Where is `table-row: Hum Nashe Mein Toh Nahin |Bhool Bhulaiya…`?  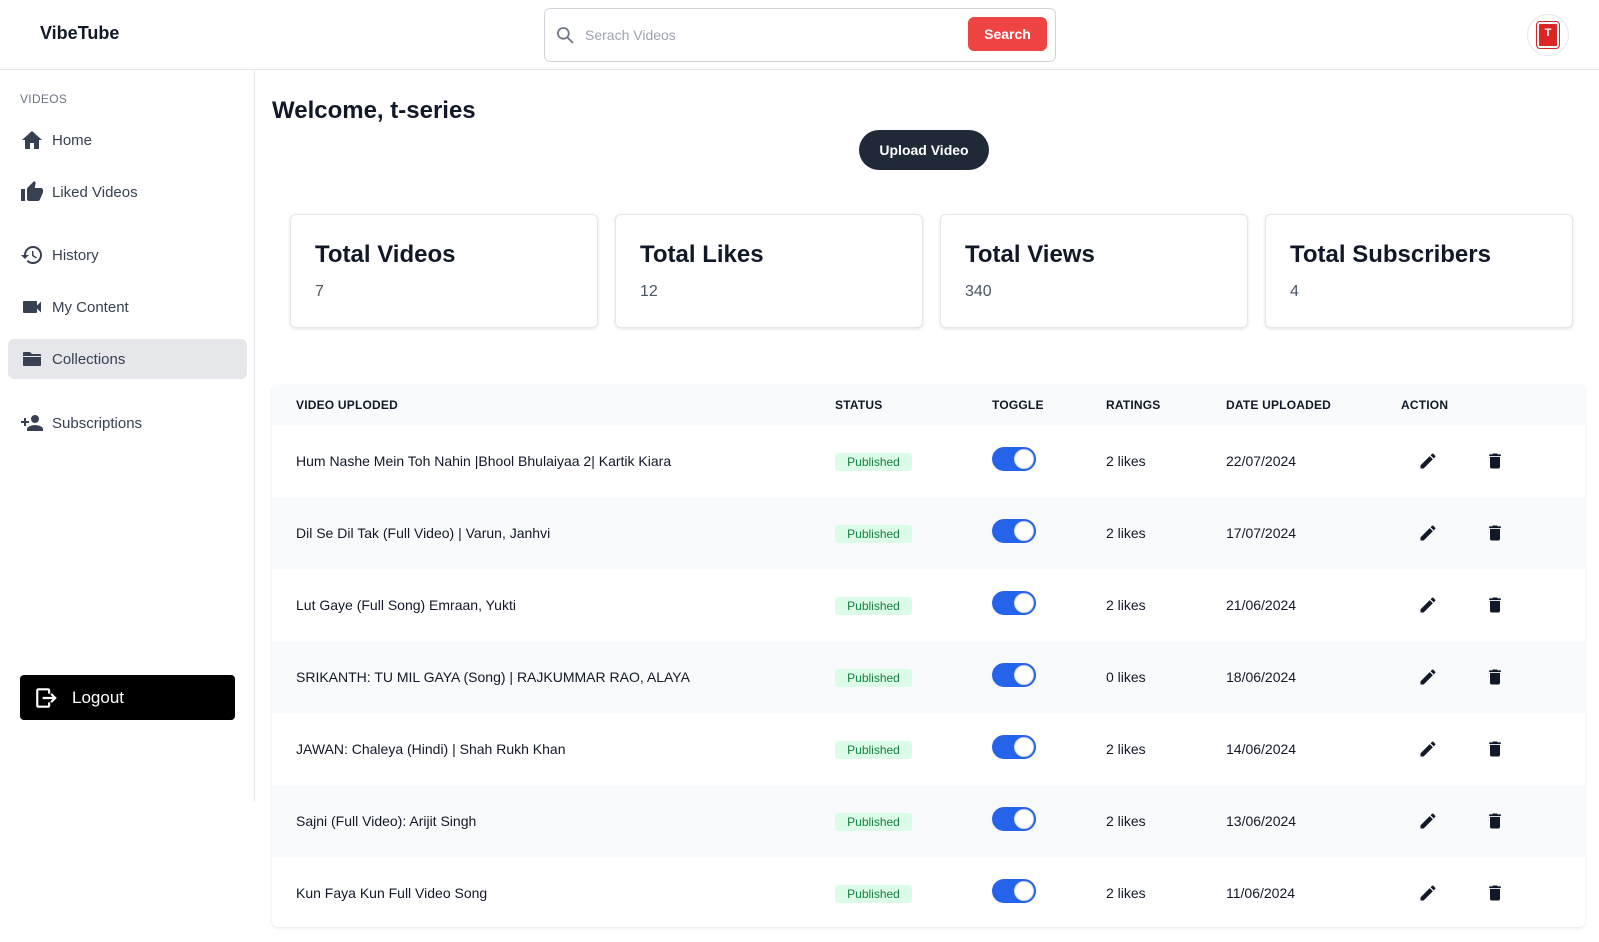 table-row: Hum Nashe Mein Toh Nahin |Bhool Bhulaiya… is located at coordinates (928, 461).